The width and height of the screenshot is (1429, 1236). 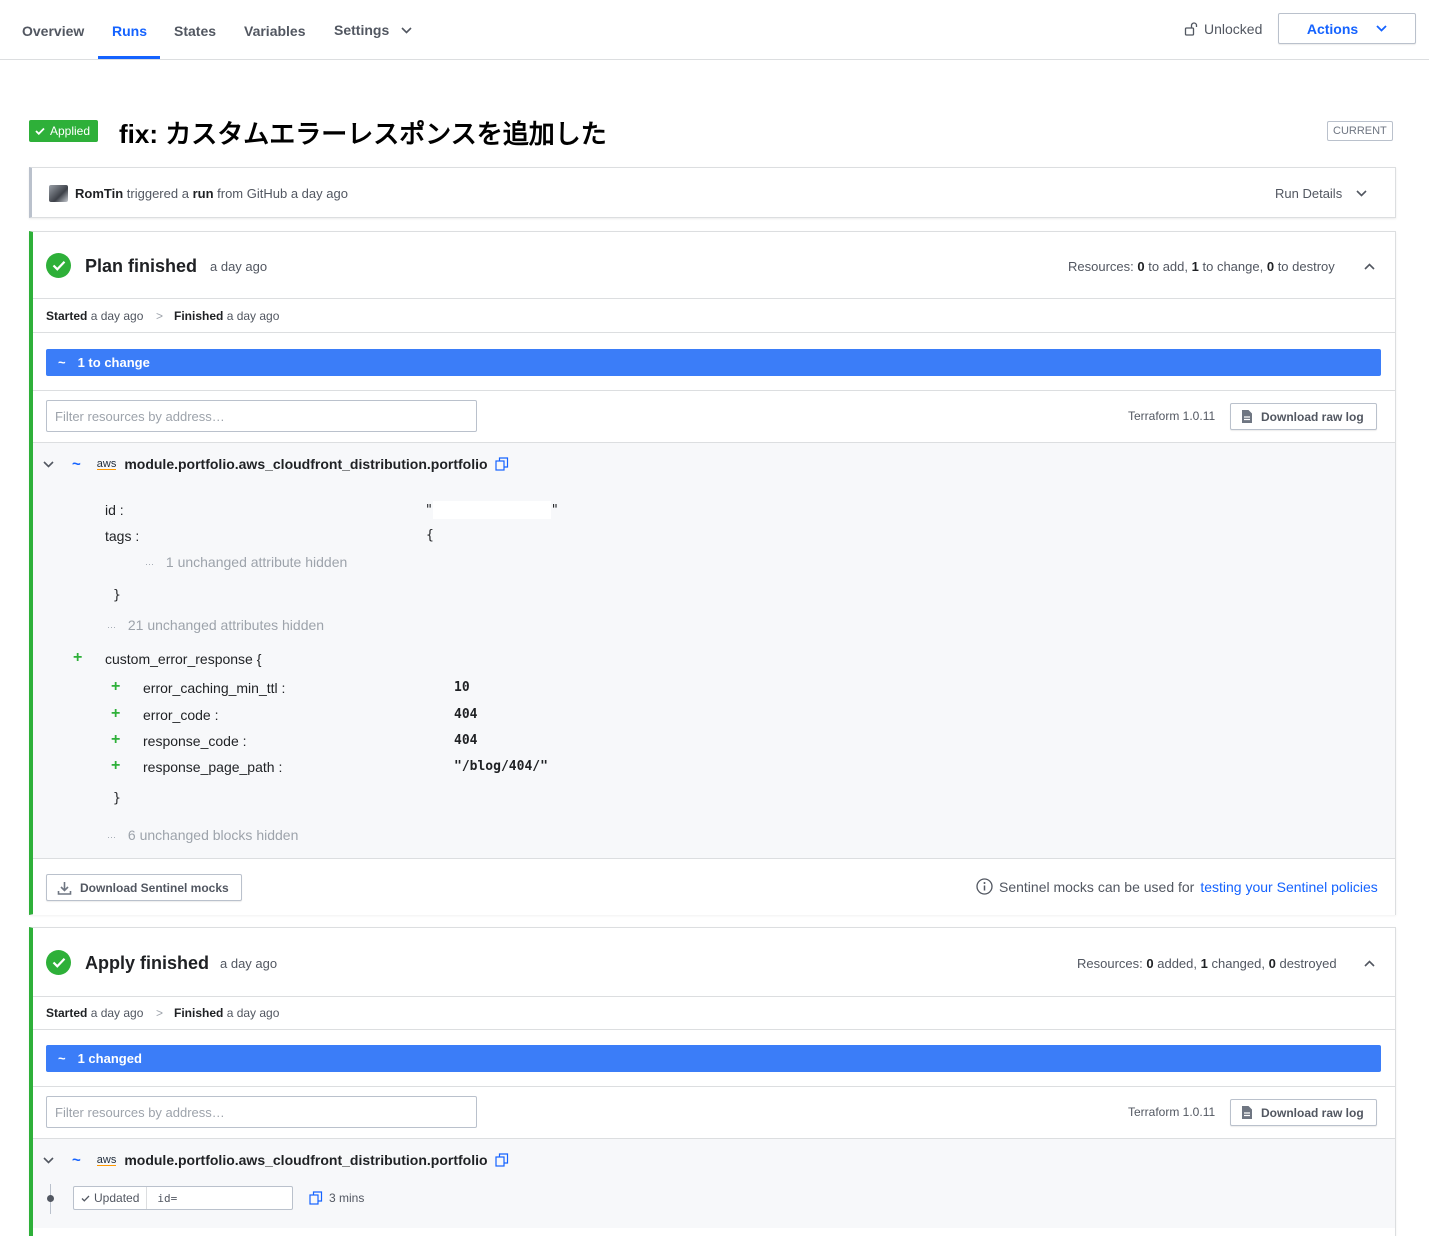 What do you see at coordinates (1332, 28) in the screenshot?
I see `actions-label: Actions` at bounding box center [1332, 28].